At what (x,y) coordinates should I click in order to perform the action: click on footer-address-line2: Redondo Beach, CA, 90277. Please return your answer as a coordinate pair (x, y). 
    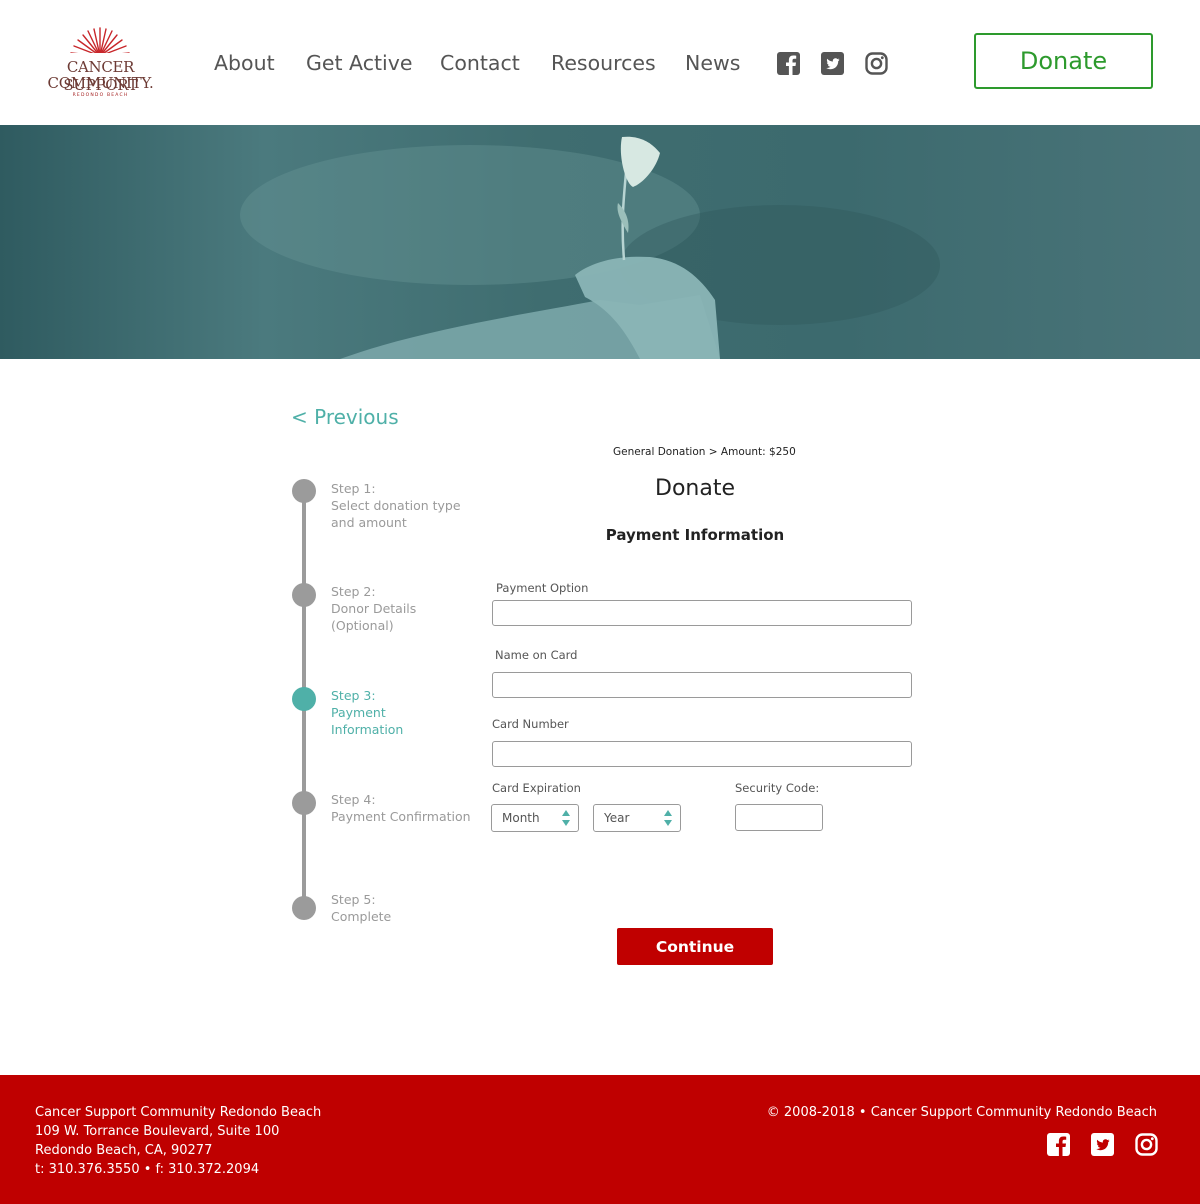
    Looking at the image, I should click on (124, 1150).